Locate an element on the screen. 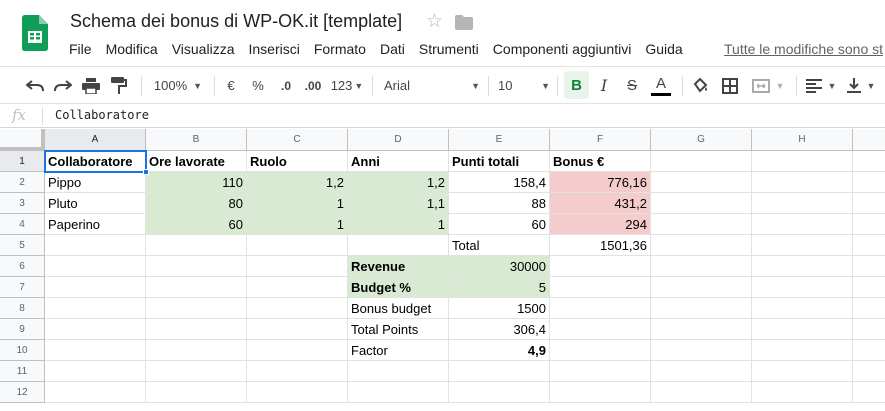 The width and height of the screenshot is (885, 411). cell-c3: 1 is located at coordinates (297, 203).